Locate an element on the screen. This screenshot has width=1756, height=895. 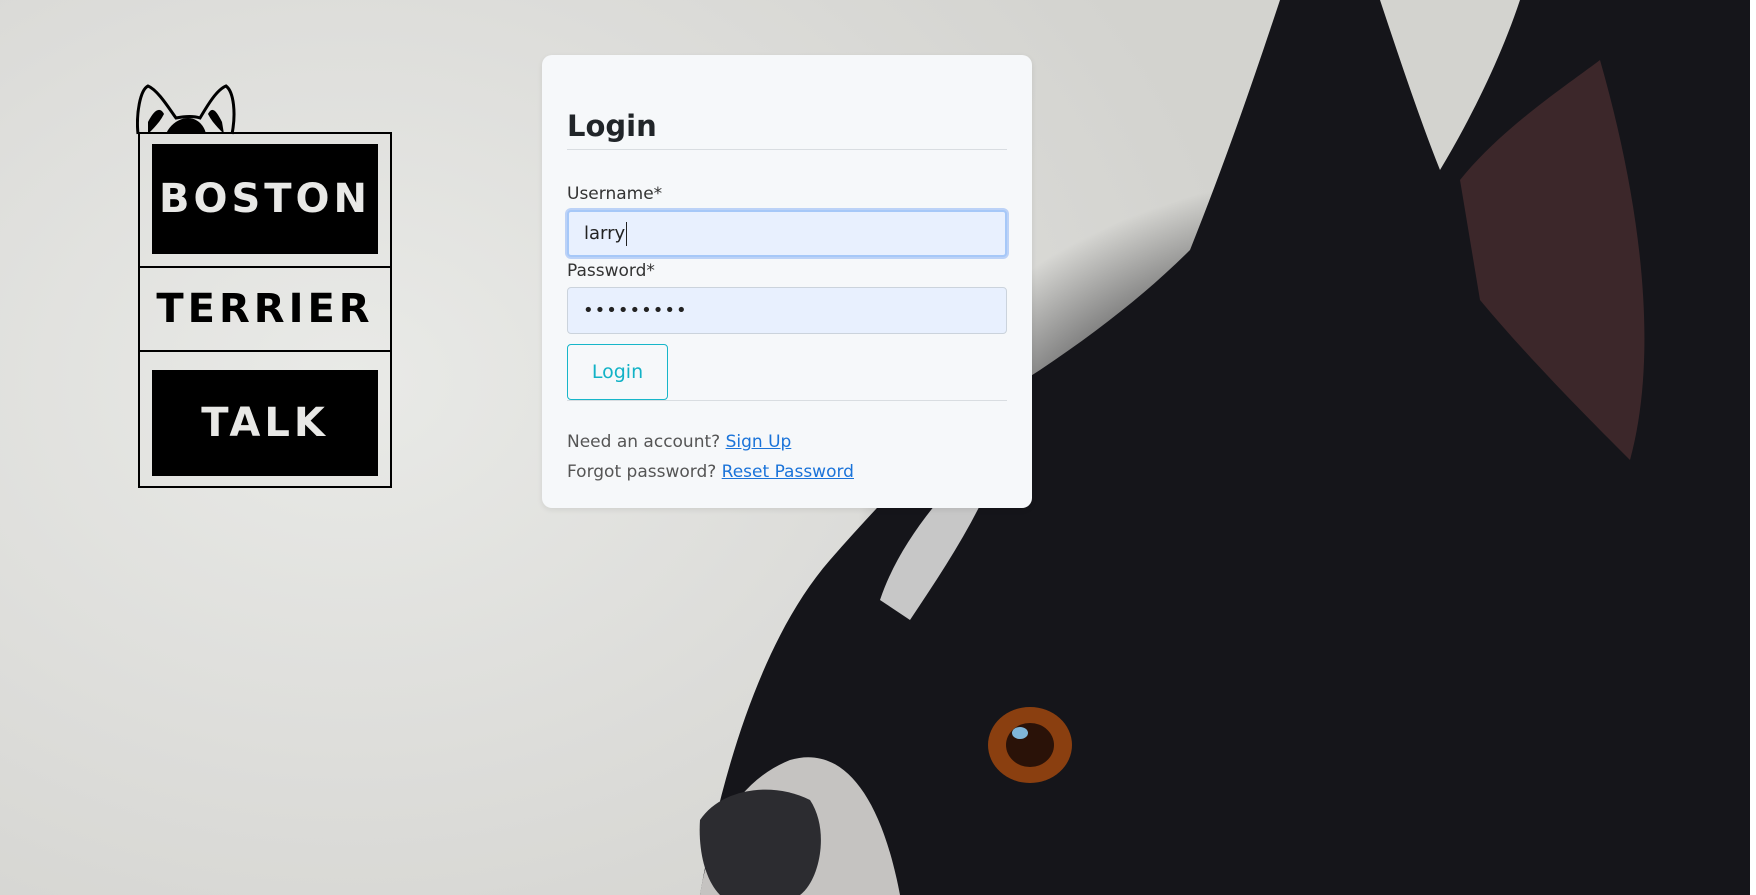
reset-row: Forgot password? Reset Password is located at coordinates (787, 472).